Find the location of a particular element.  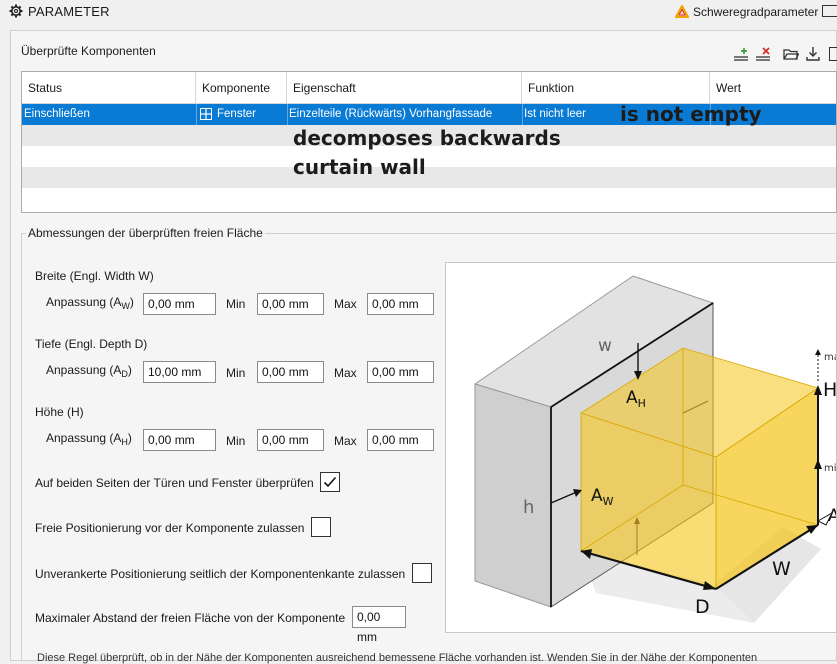

window-title: PARAMETER is located at coordinates (69, 11).